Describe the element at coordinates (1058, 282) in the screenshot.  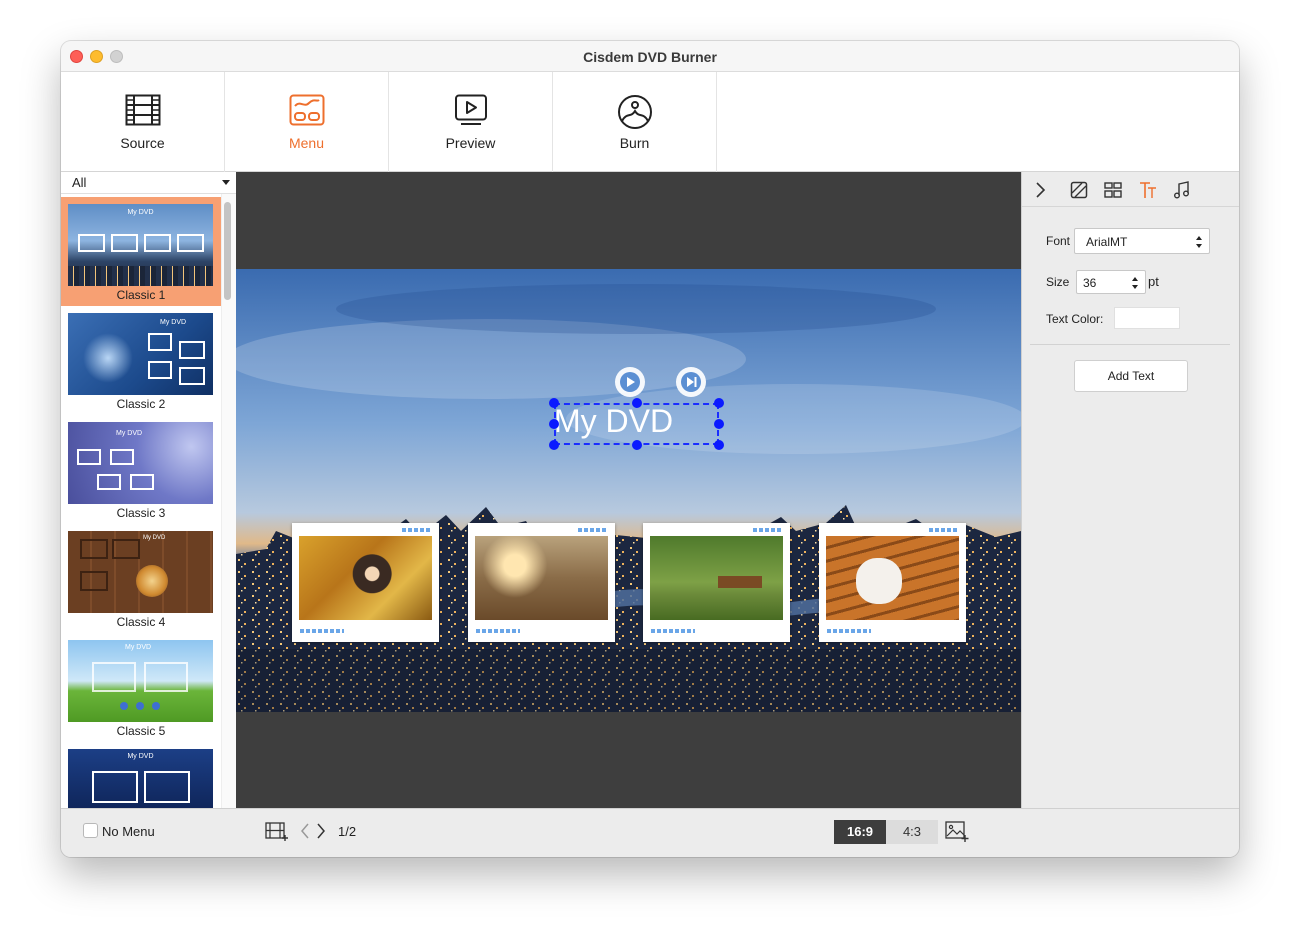
I see `size-label: Size` at that location.